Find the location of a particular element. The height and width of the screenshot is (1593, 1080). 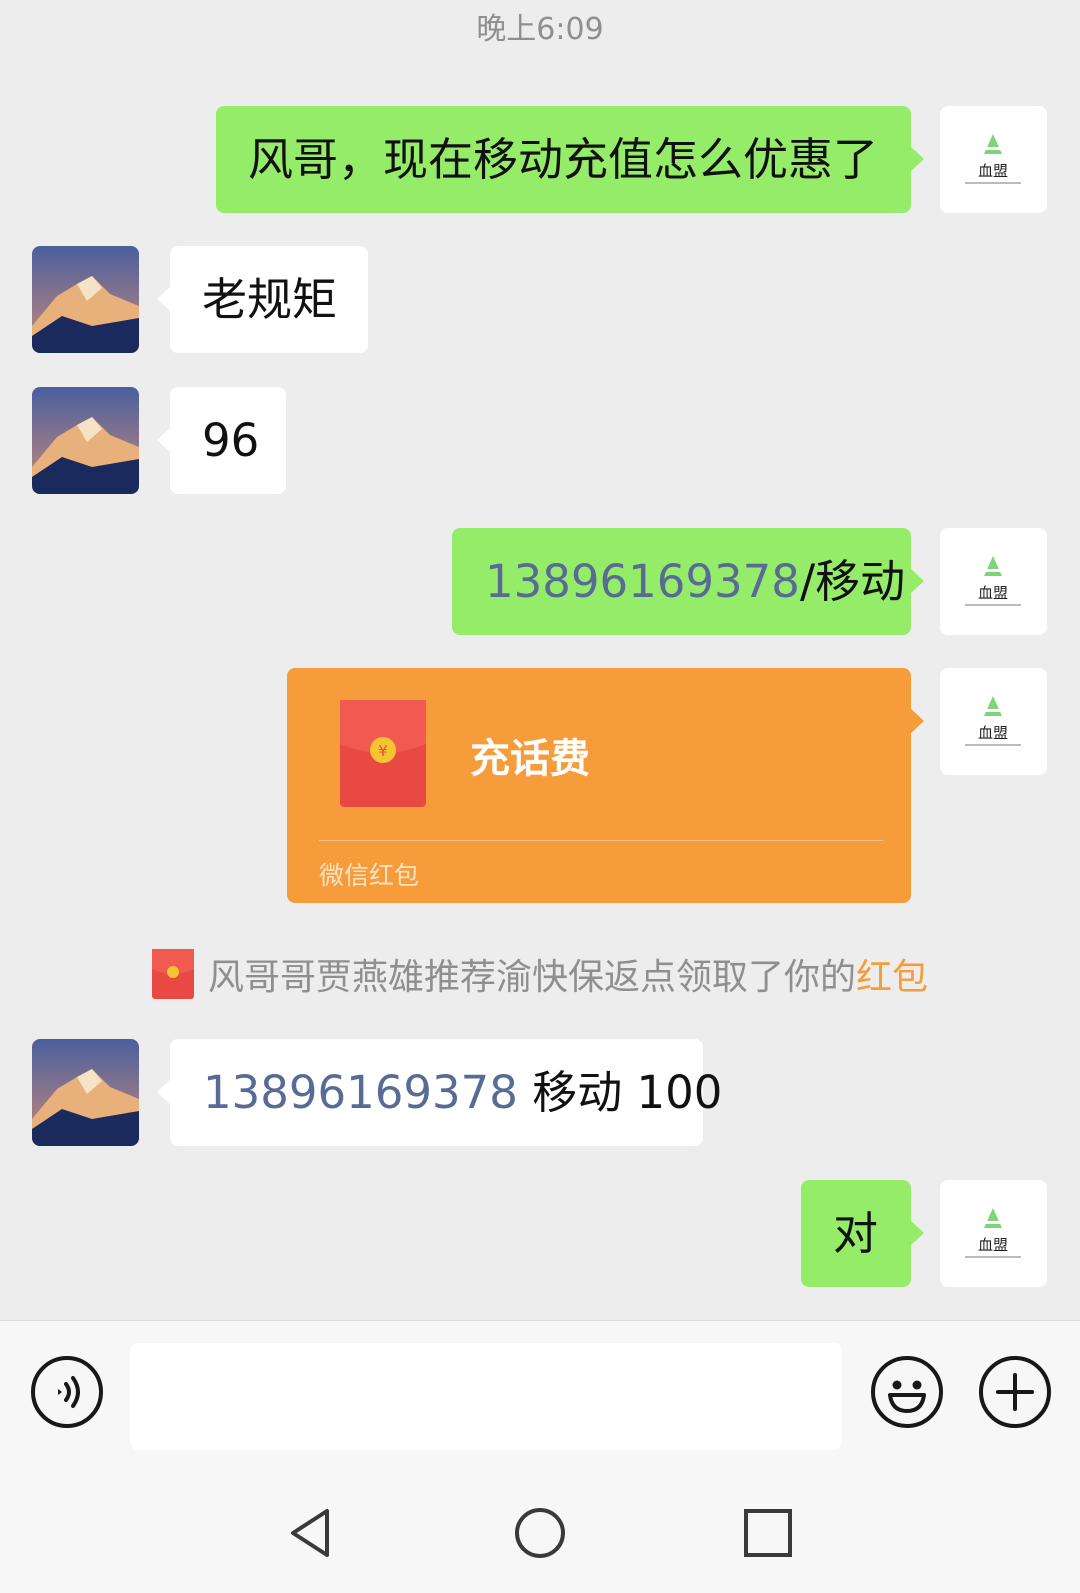

red-packet-divider is located at coordinates (601, 840).